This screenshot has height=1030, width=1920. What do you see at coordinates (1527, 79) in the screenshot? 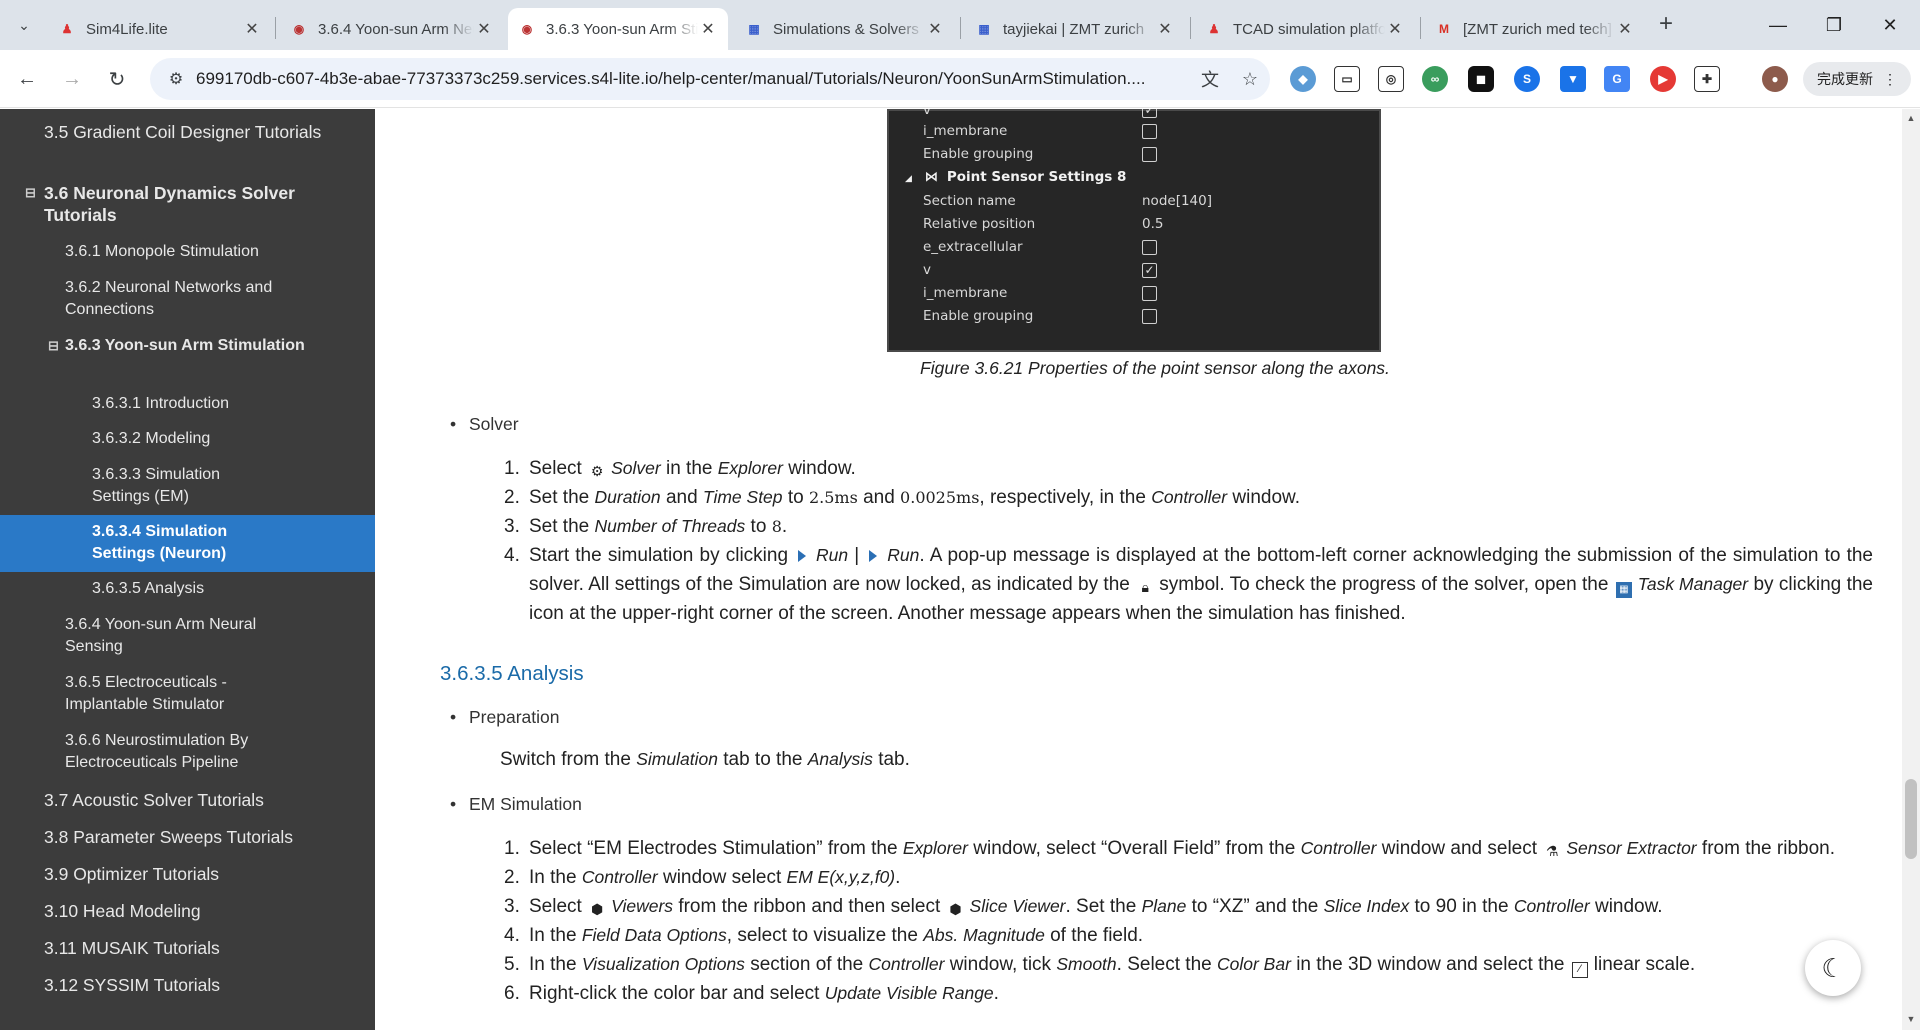
I see `shazam-icon: S` at bounding box center [1527, 79].